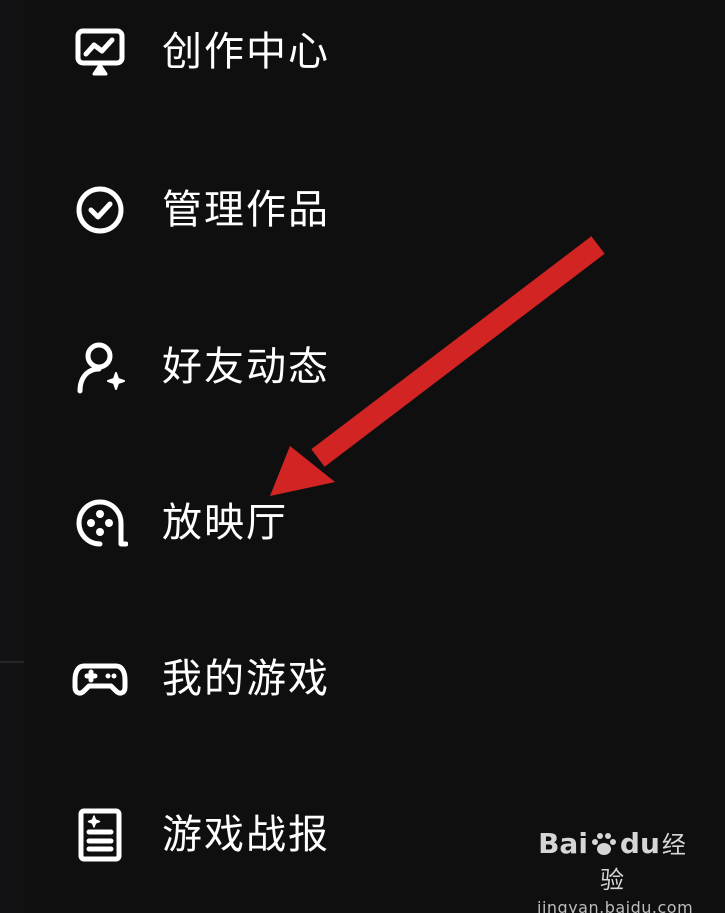  Describe the element at coordinates (225, 523) in the screenshot. I see `menu-item-label: 放映厅` at that location.